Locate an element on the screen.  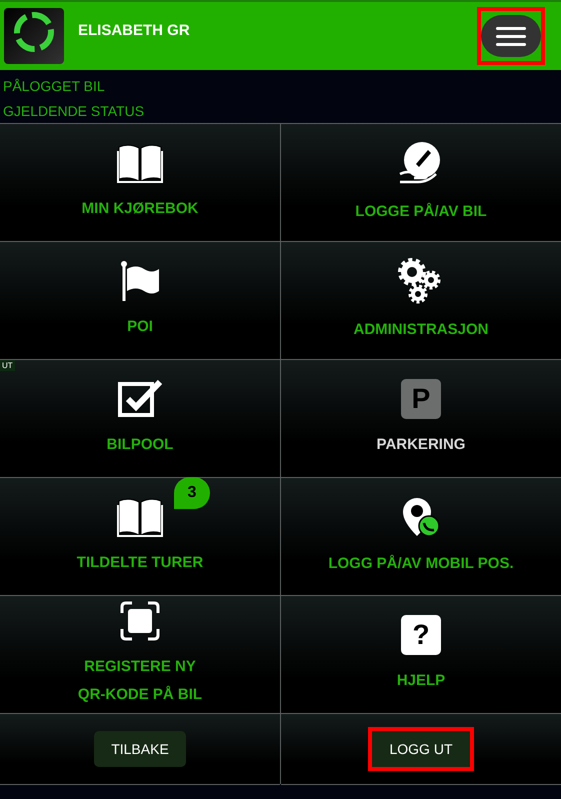
logout-button: LOGG UT is located at coordinates (421, 749).